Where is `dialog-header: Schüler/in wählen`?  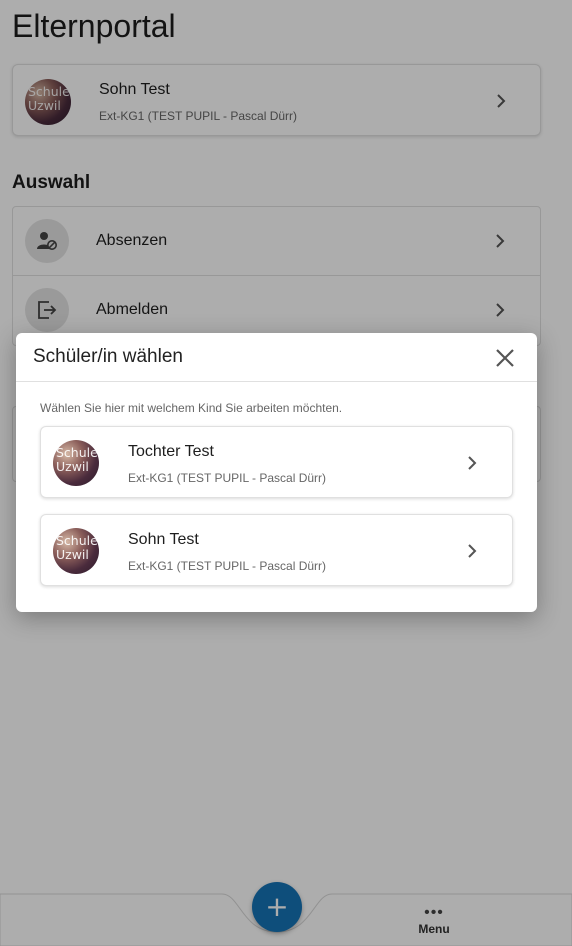
dialog-header: Schüler/in wählen is located at coordinates (276, 357).